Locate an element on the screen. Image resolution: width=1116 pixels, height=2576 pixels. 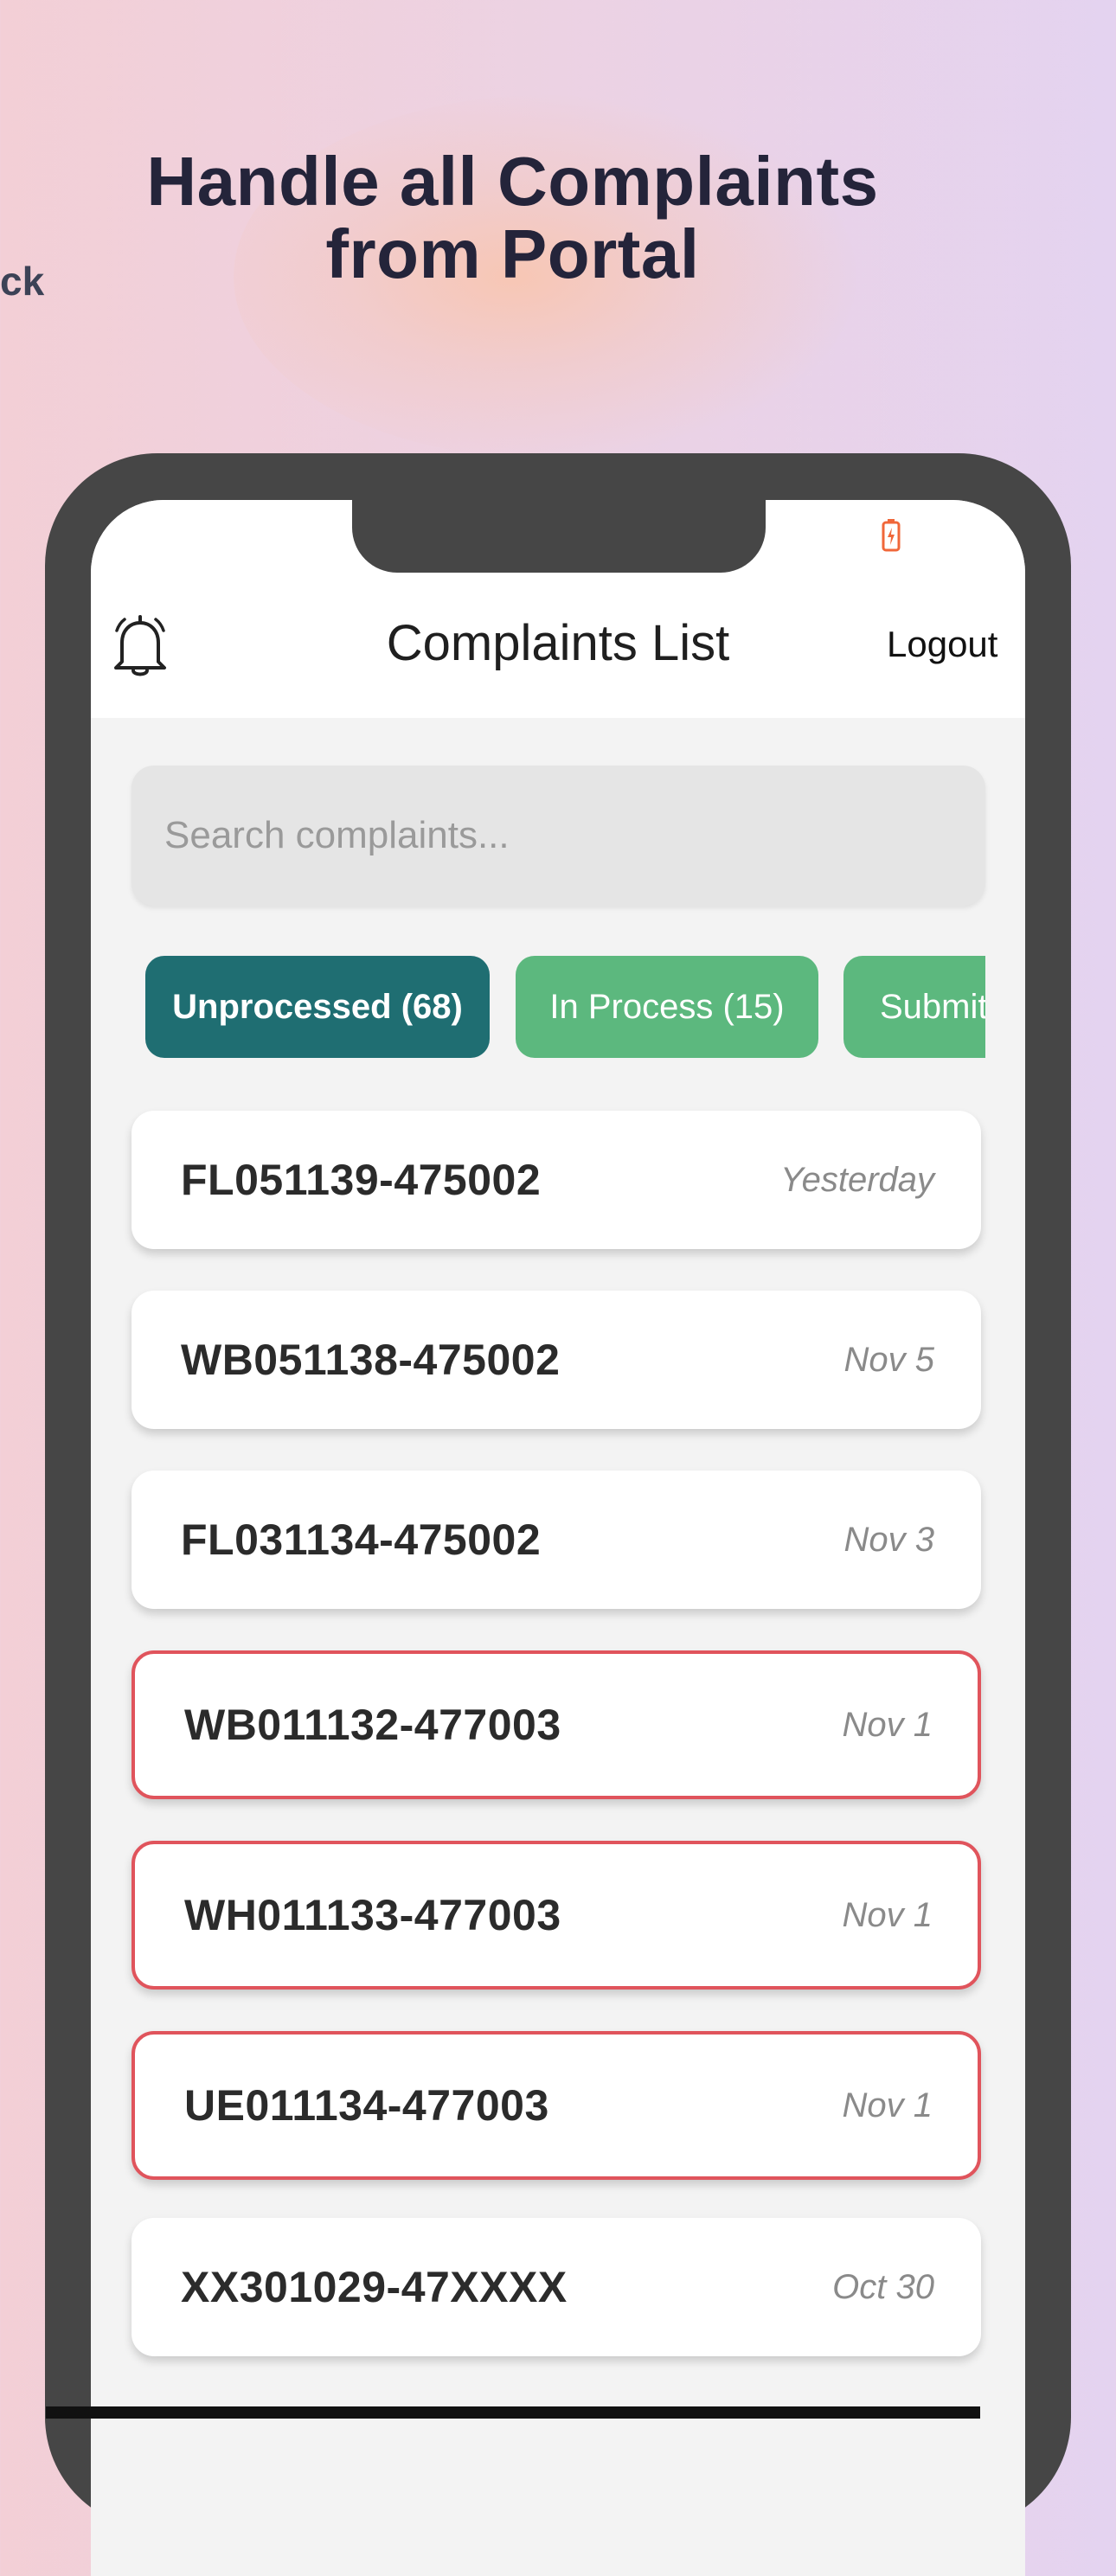
tab-in-process: In Process (15) is located at coordinates (667, 1007).